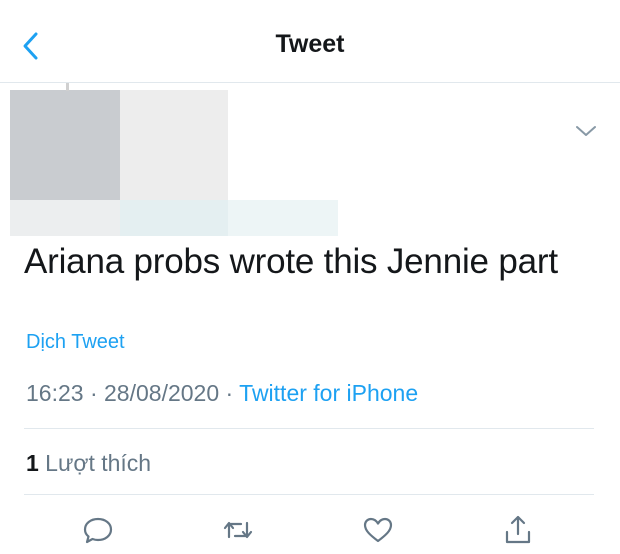 The height and width of the screenshot is (554, 620). I want to click on like-button, so click(378, 530).